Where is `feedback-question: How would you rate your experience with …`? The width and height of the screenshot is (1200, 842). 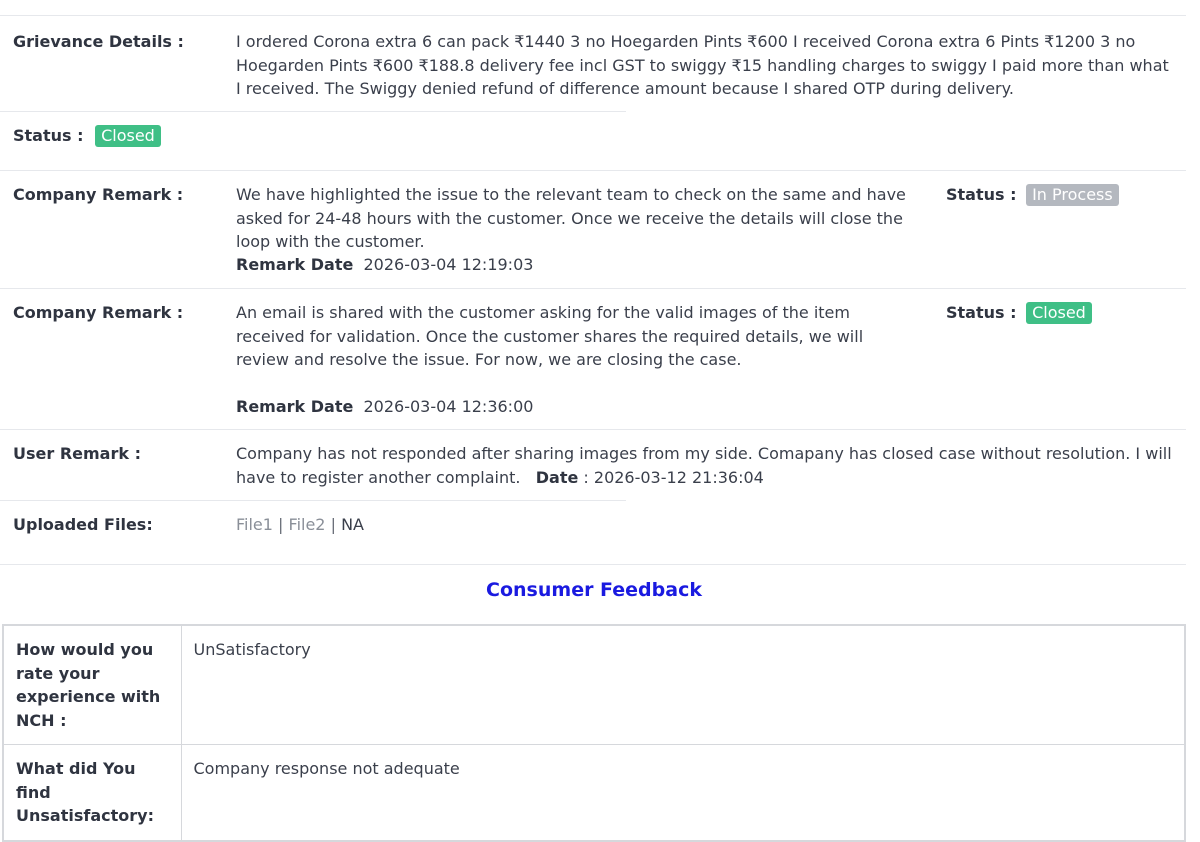 feedback-question: How would you rate your experience with … is located at coordinates (92, 684).